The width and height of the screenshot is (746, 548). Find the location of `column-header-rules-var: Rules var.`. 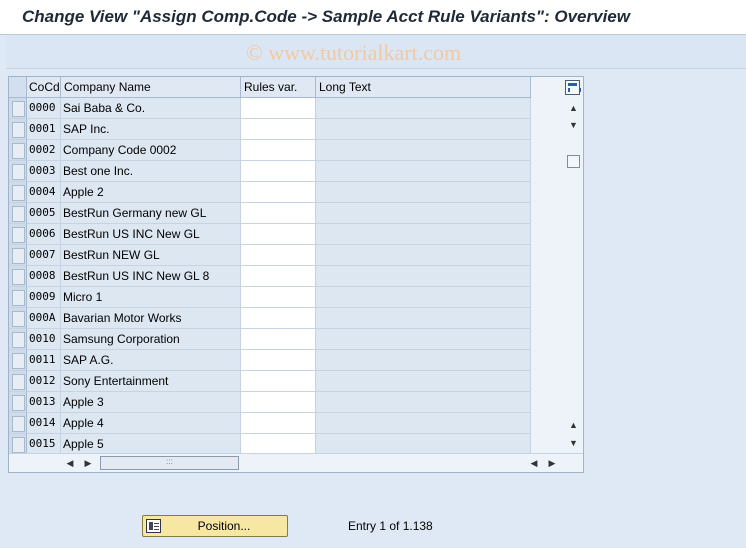

column-header-rules-var: Rules var. is located at coordinates (278, 87).